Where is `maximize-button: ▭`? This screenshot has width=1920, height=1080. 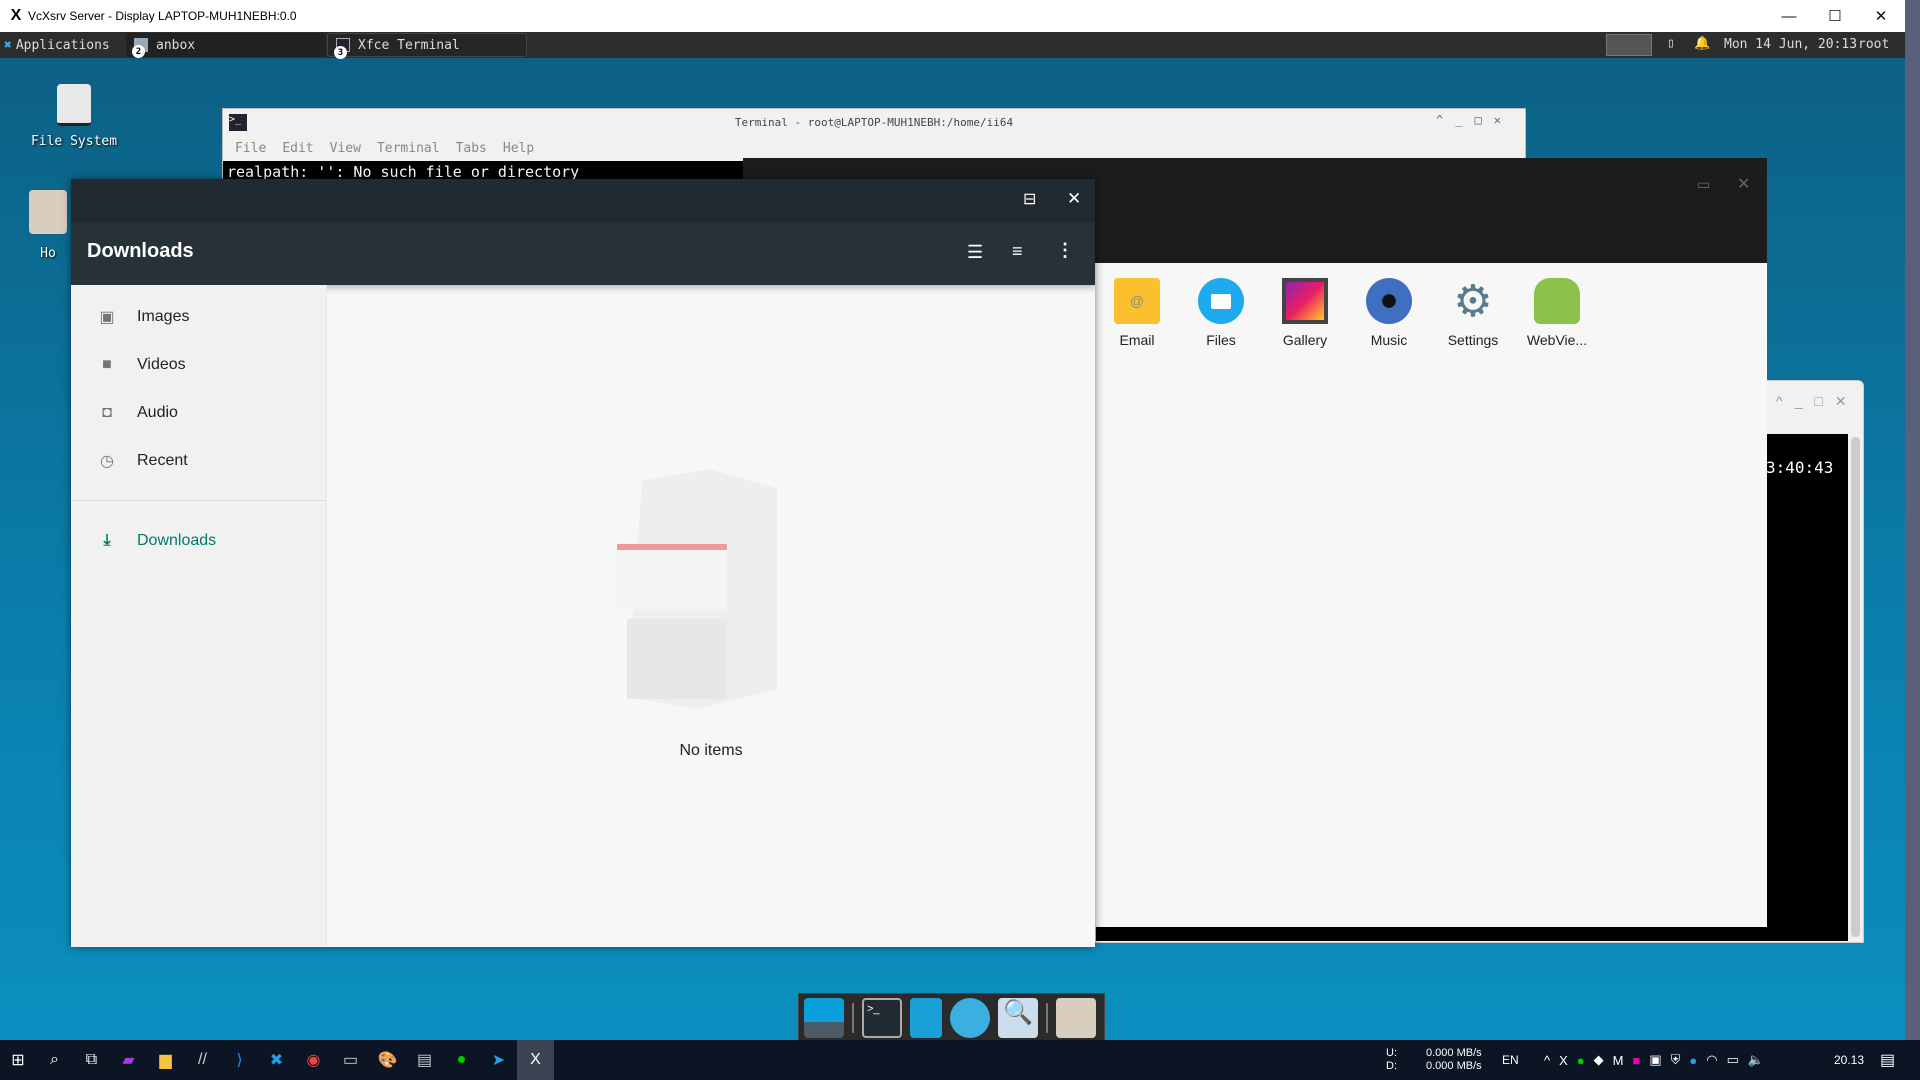
maximize-button: ▭ is located at coordinates (1703, 184).